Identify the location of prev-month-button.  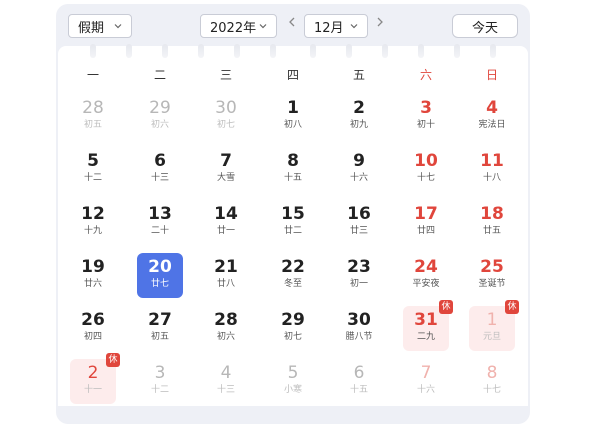
(292, 22).